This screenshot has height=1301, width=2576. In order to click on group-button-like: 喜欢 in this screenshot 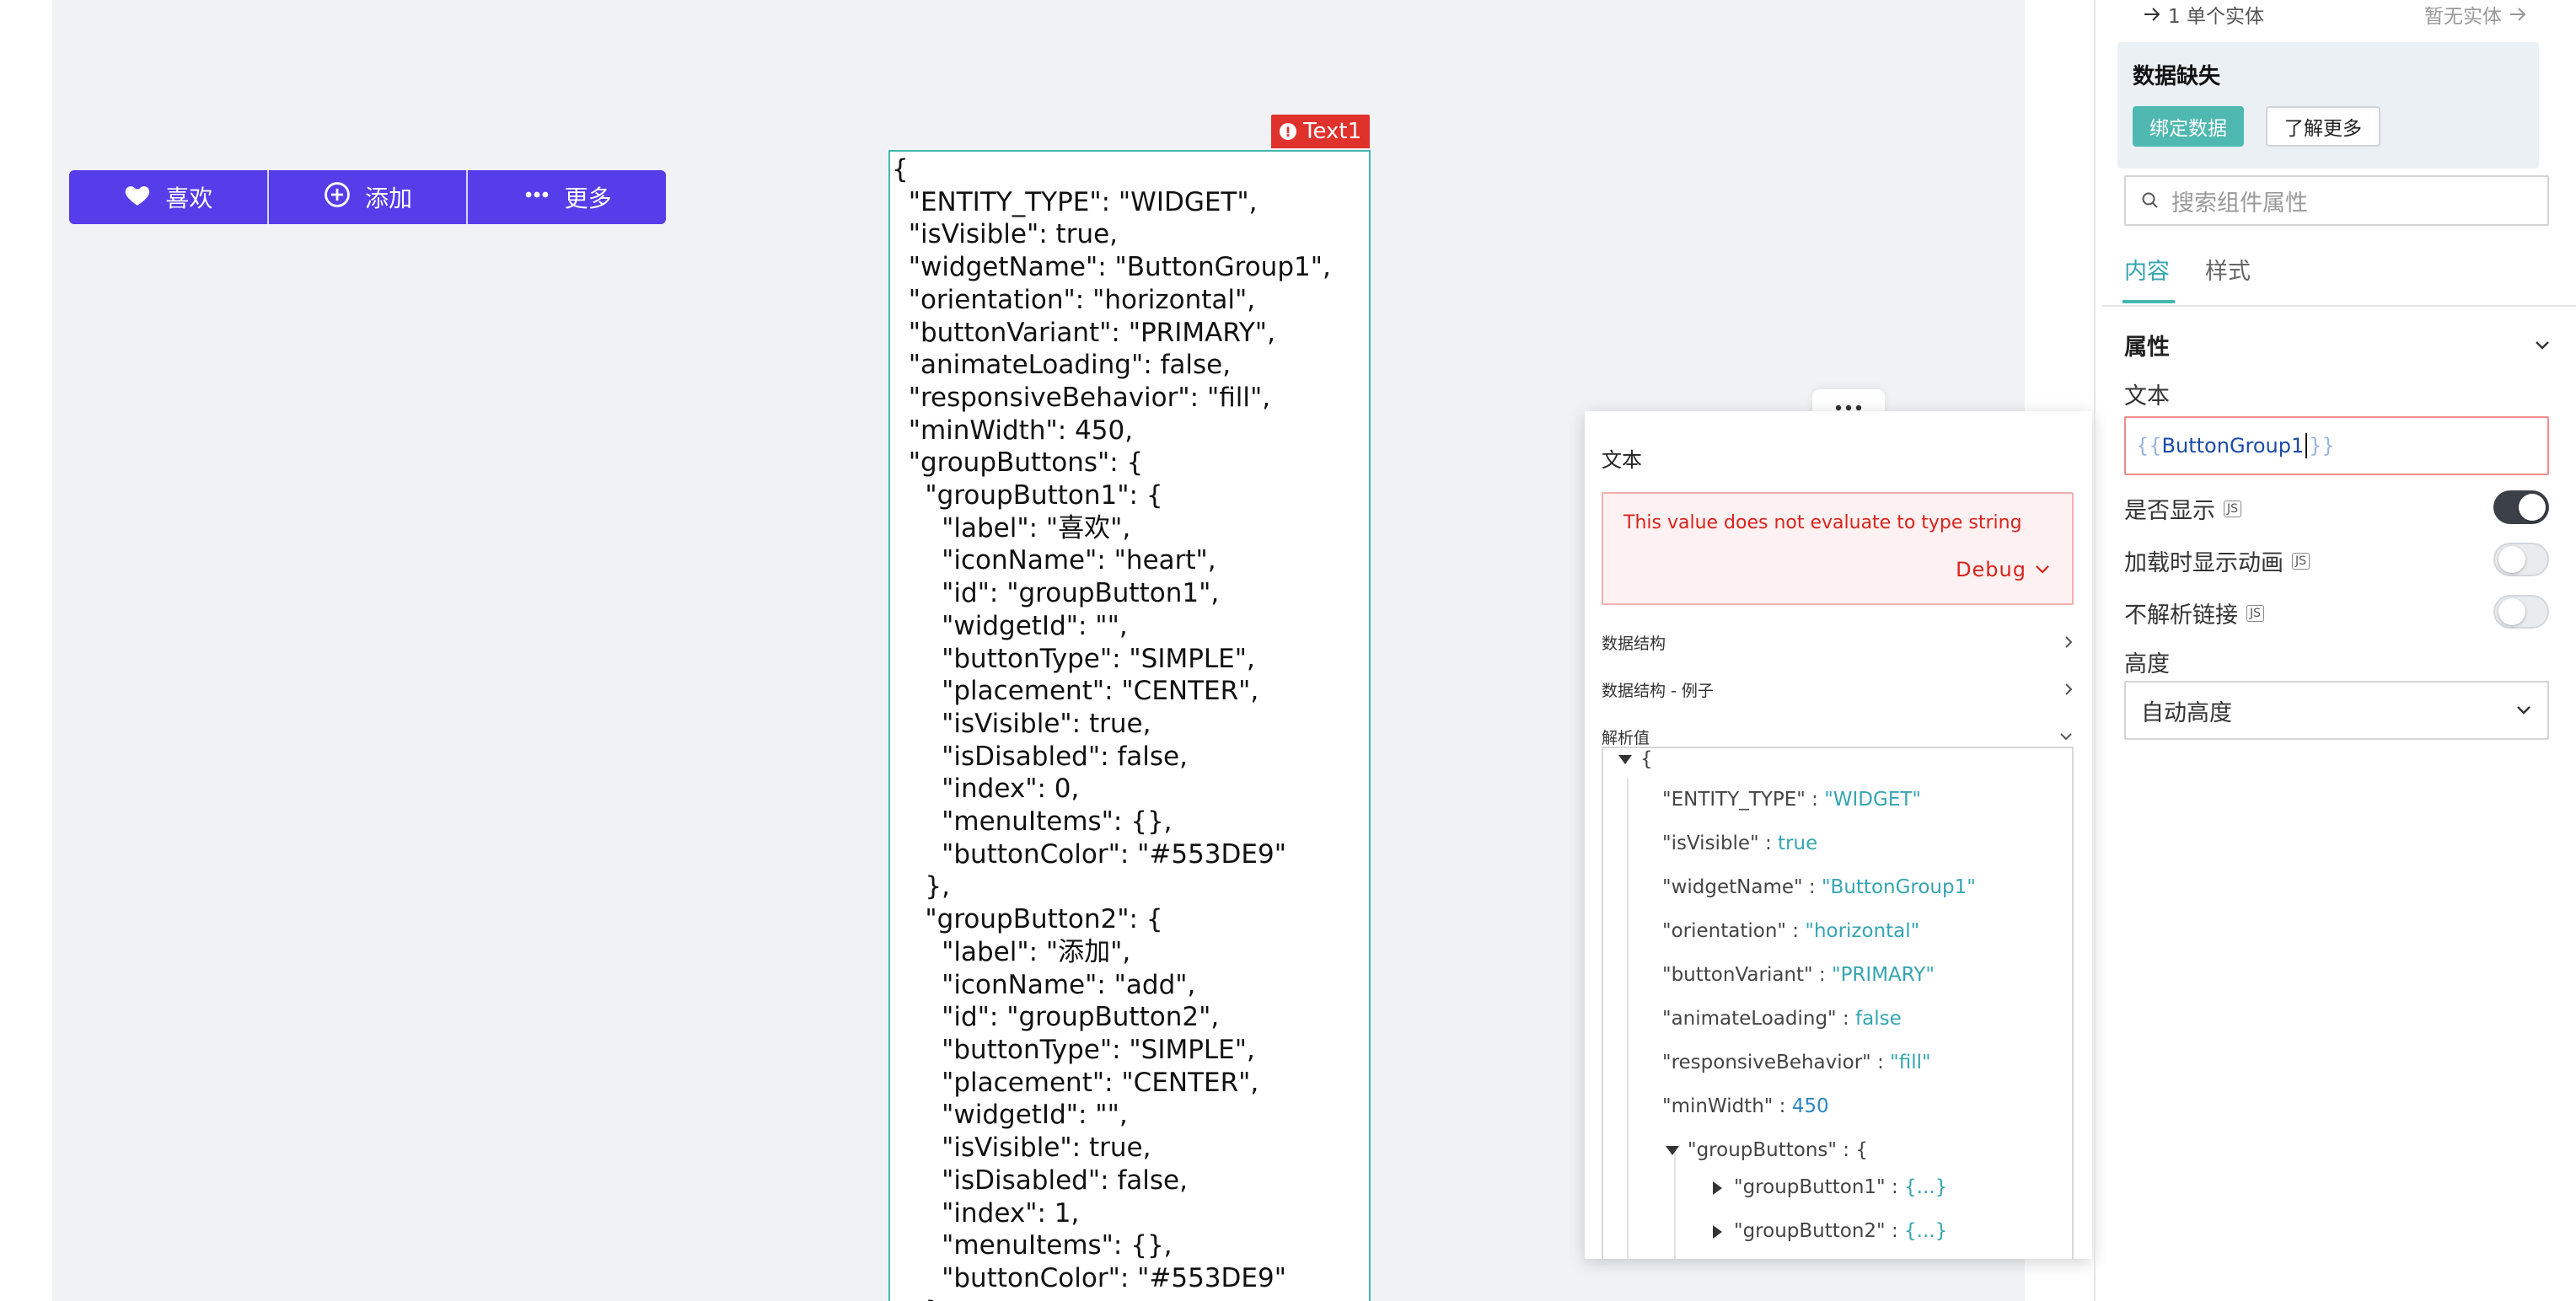, I will do `click(169, 197)`.